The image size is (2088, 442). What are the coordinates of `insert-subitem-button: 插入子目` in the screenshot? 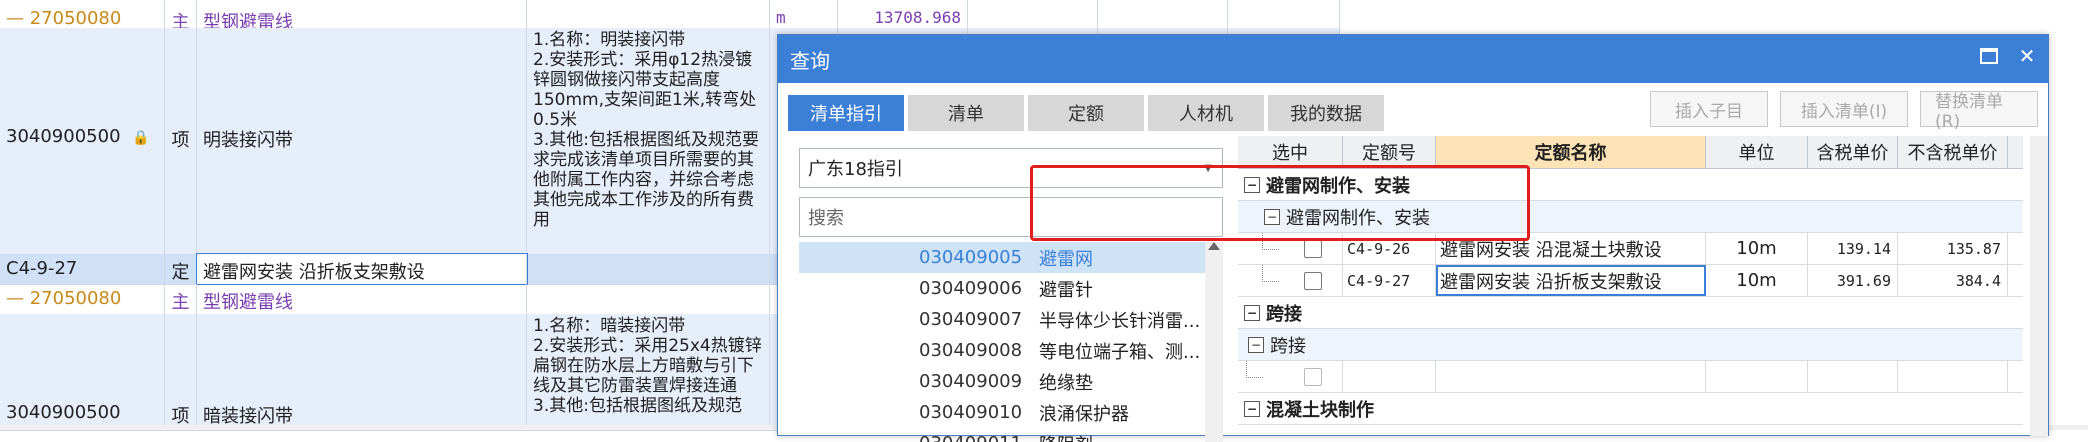 It's located at (1709, 109).